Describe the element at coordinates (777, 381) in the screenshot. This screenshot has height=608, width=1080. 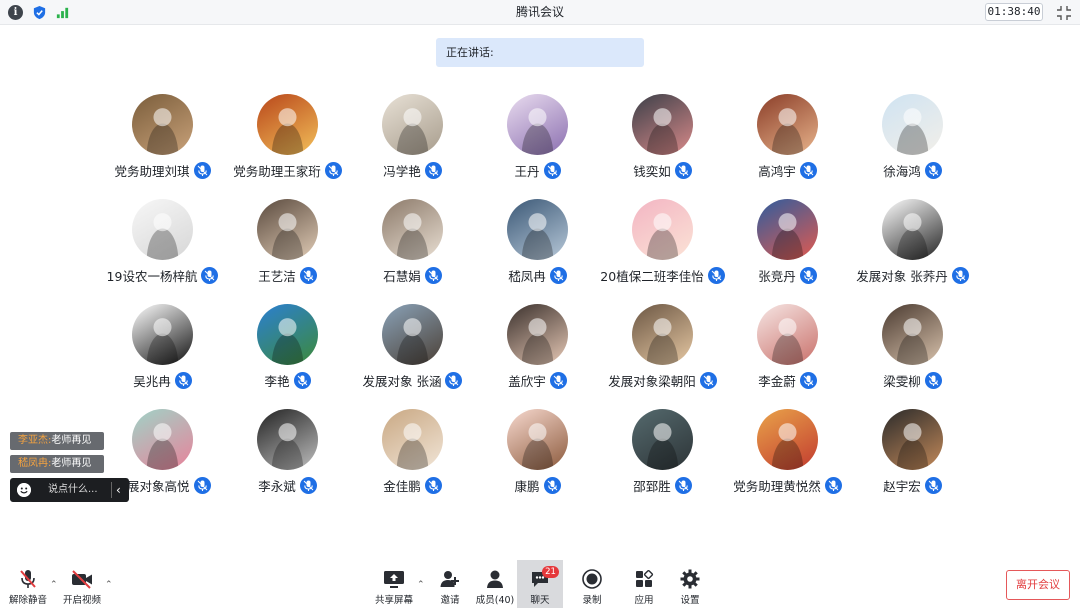
I see `participant-name: 李金蔚` at that location.